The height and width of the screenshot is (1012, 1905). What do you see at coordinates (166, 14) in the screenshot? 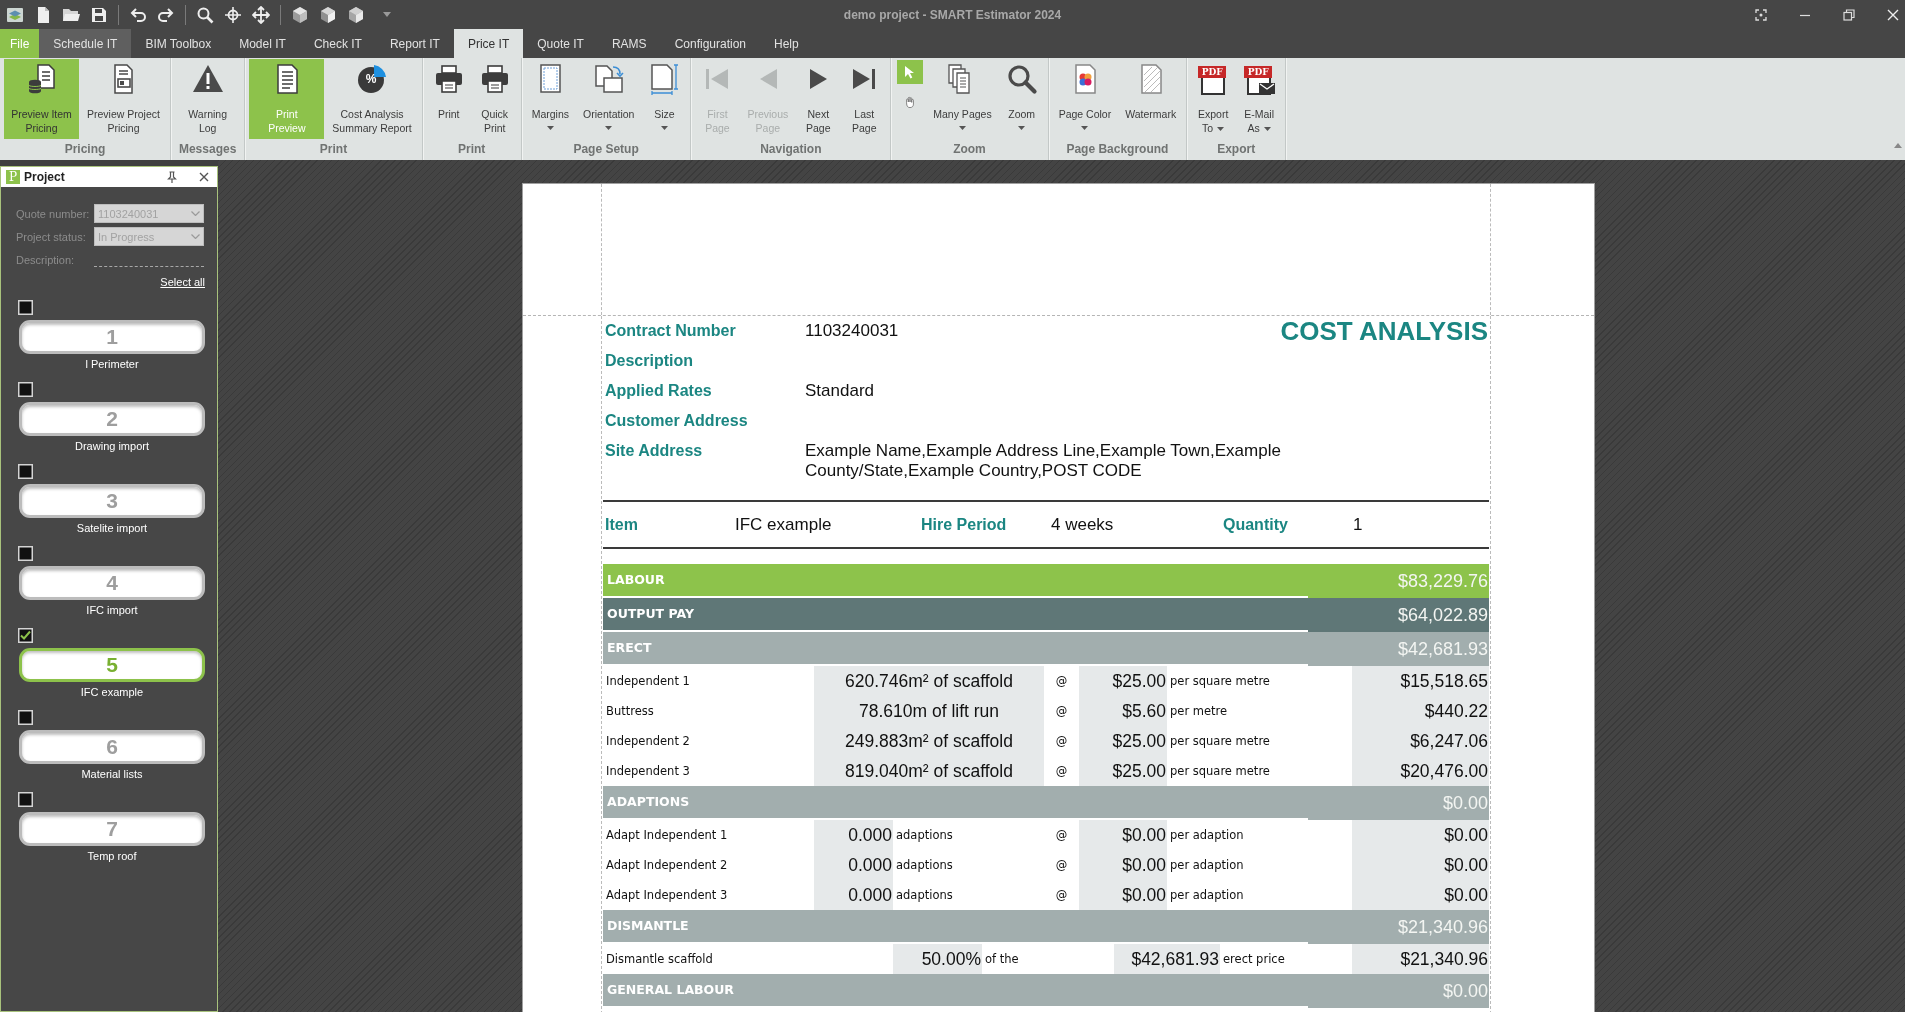
I see `redo-icon` at bounding box center [166, 14].